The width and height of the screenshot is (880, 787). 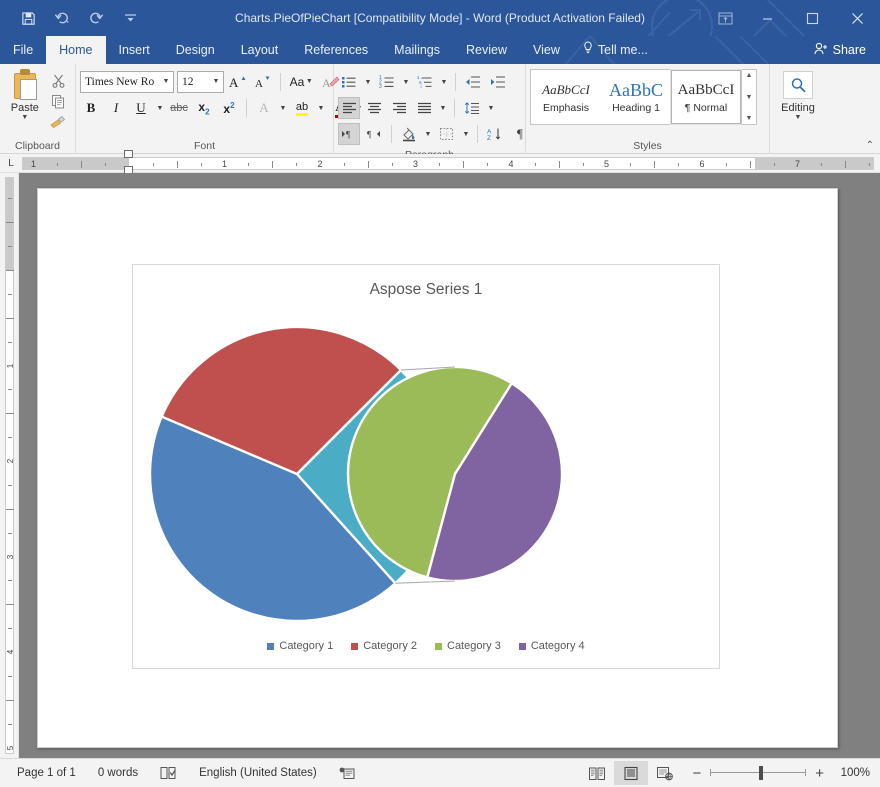 I want to click on tab-review: Review, so click(x=486, y=50).